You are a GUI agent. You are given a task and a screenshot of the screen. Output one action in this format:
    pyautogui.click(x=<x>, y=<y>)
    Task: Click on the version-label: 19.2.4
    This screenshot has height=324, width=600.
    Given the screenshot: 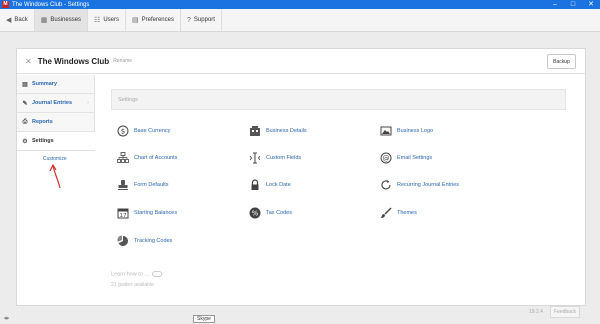 What is the action you would take?
    pyautogui.click(x=536, y=312)
    